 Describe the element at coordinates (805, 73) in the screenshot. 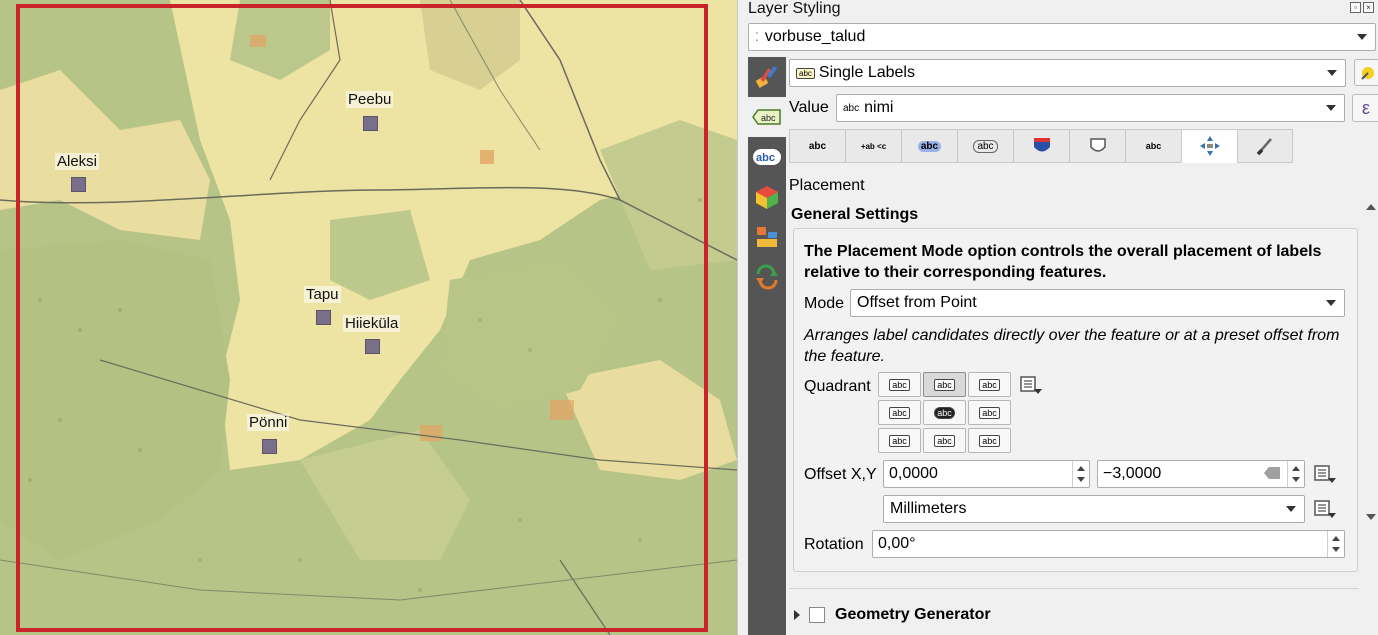

I see `abc-label-icon: abc` at that location.